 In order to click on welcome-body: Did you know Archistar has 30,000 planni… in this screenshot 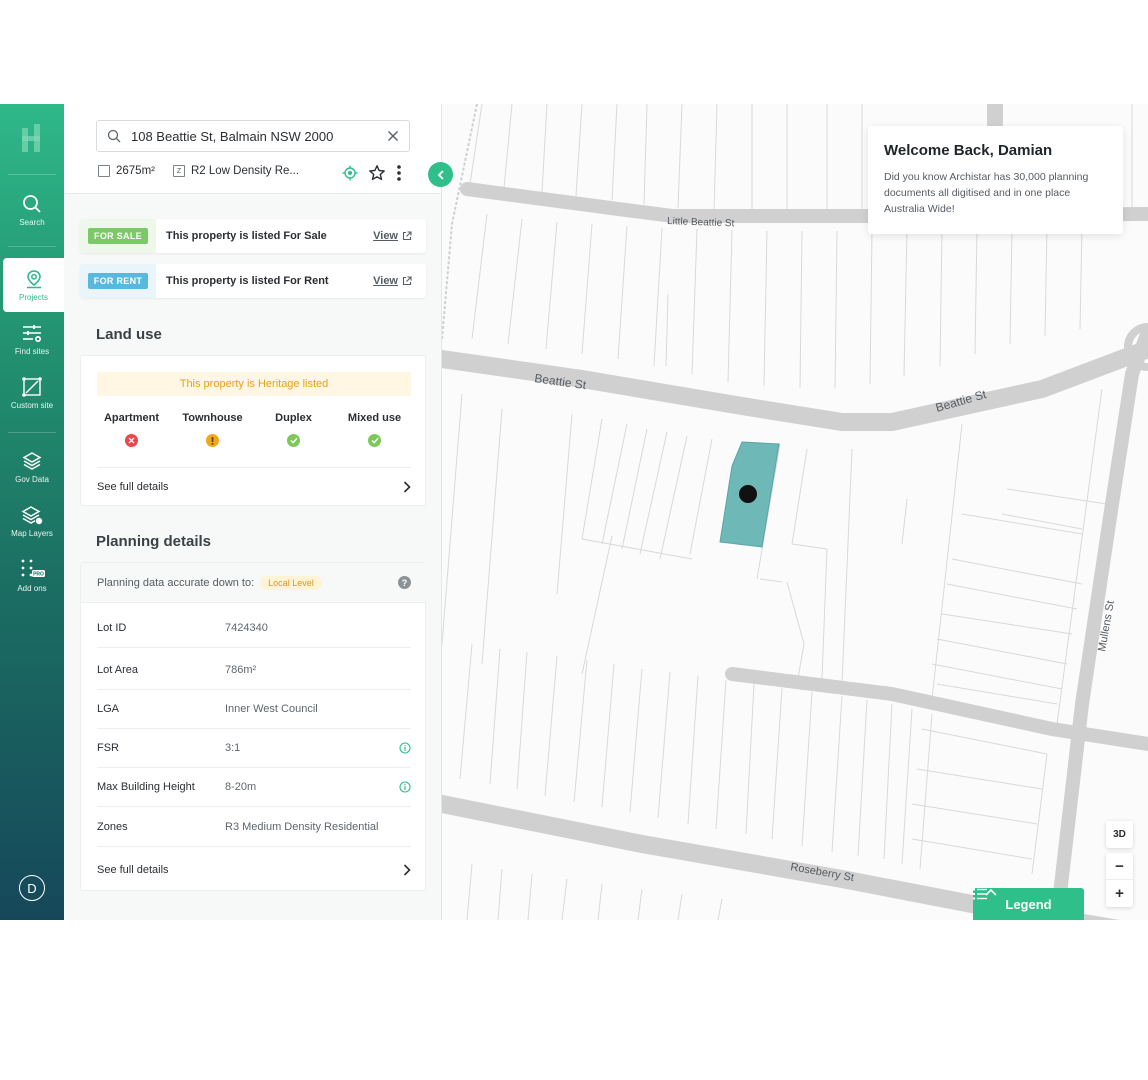, I will do `click(986, 193)`.